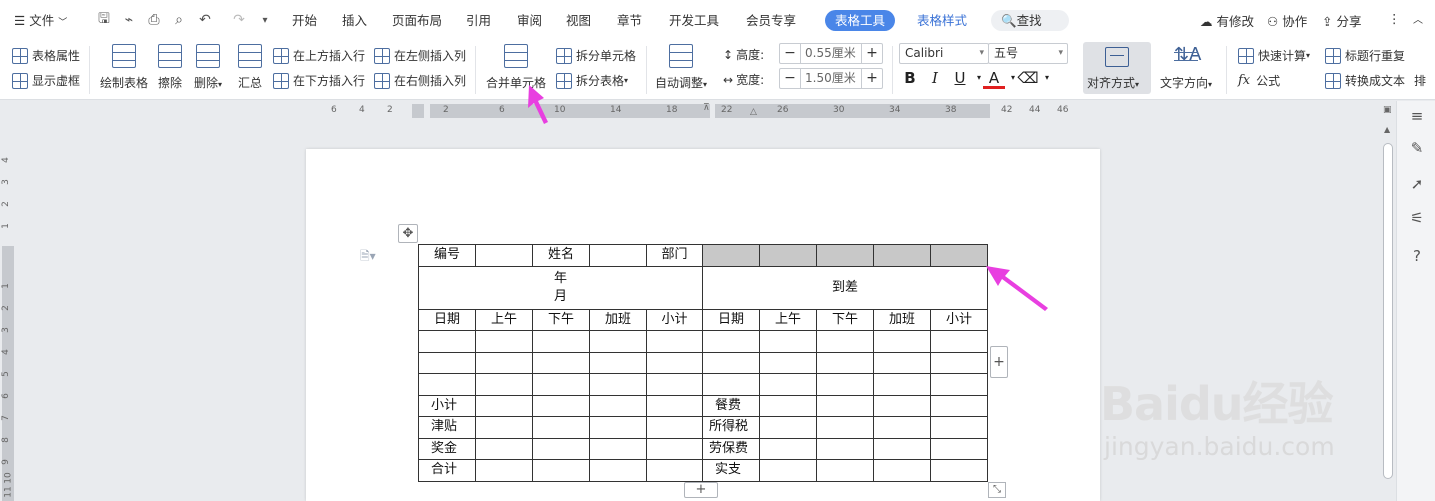 The width and height of the screenshot is (1435, 501). I want to click on italic-button: I, so click(935, 78).